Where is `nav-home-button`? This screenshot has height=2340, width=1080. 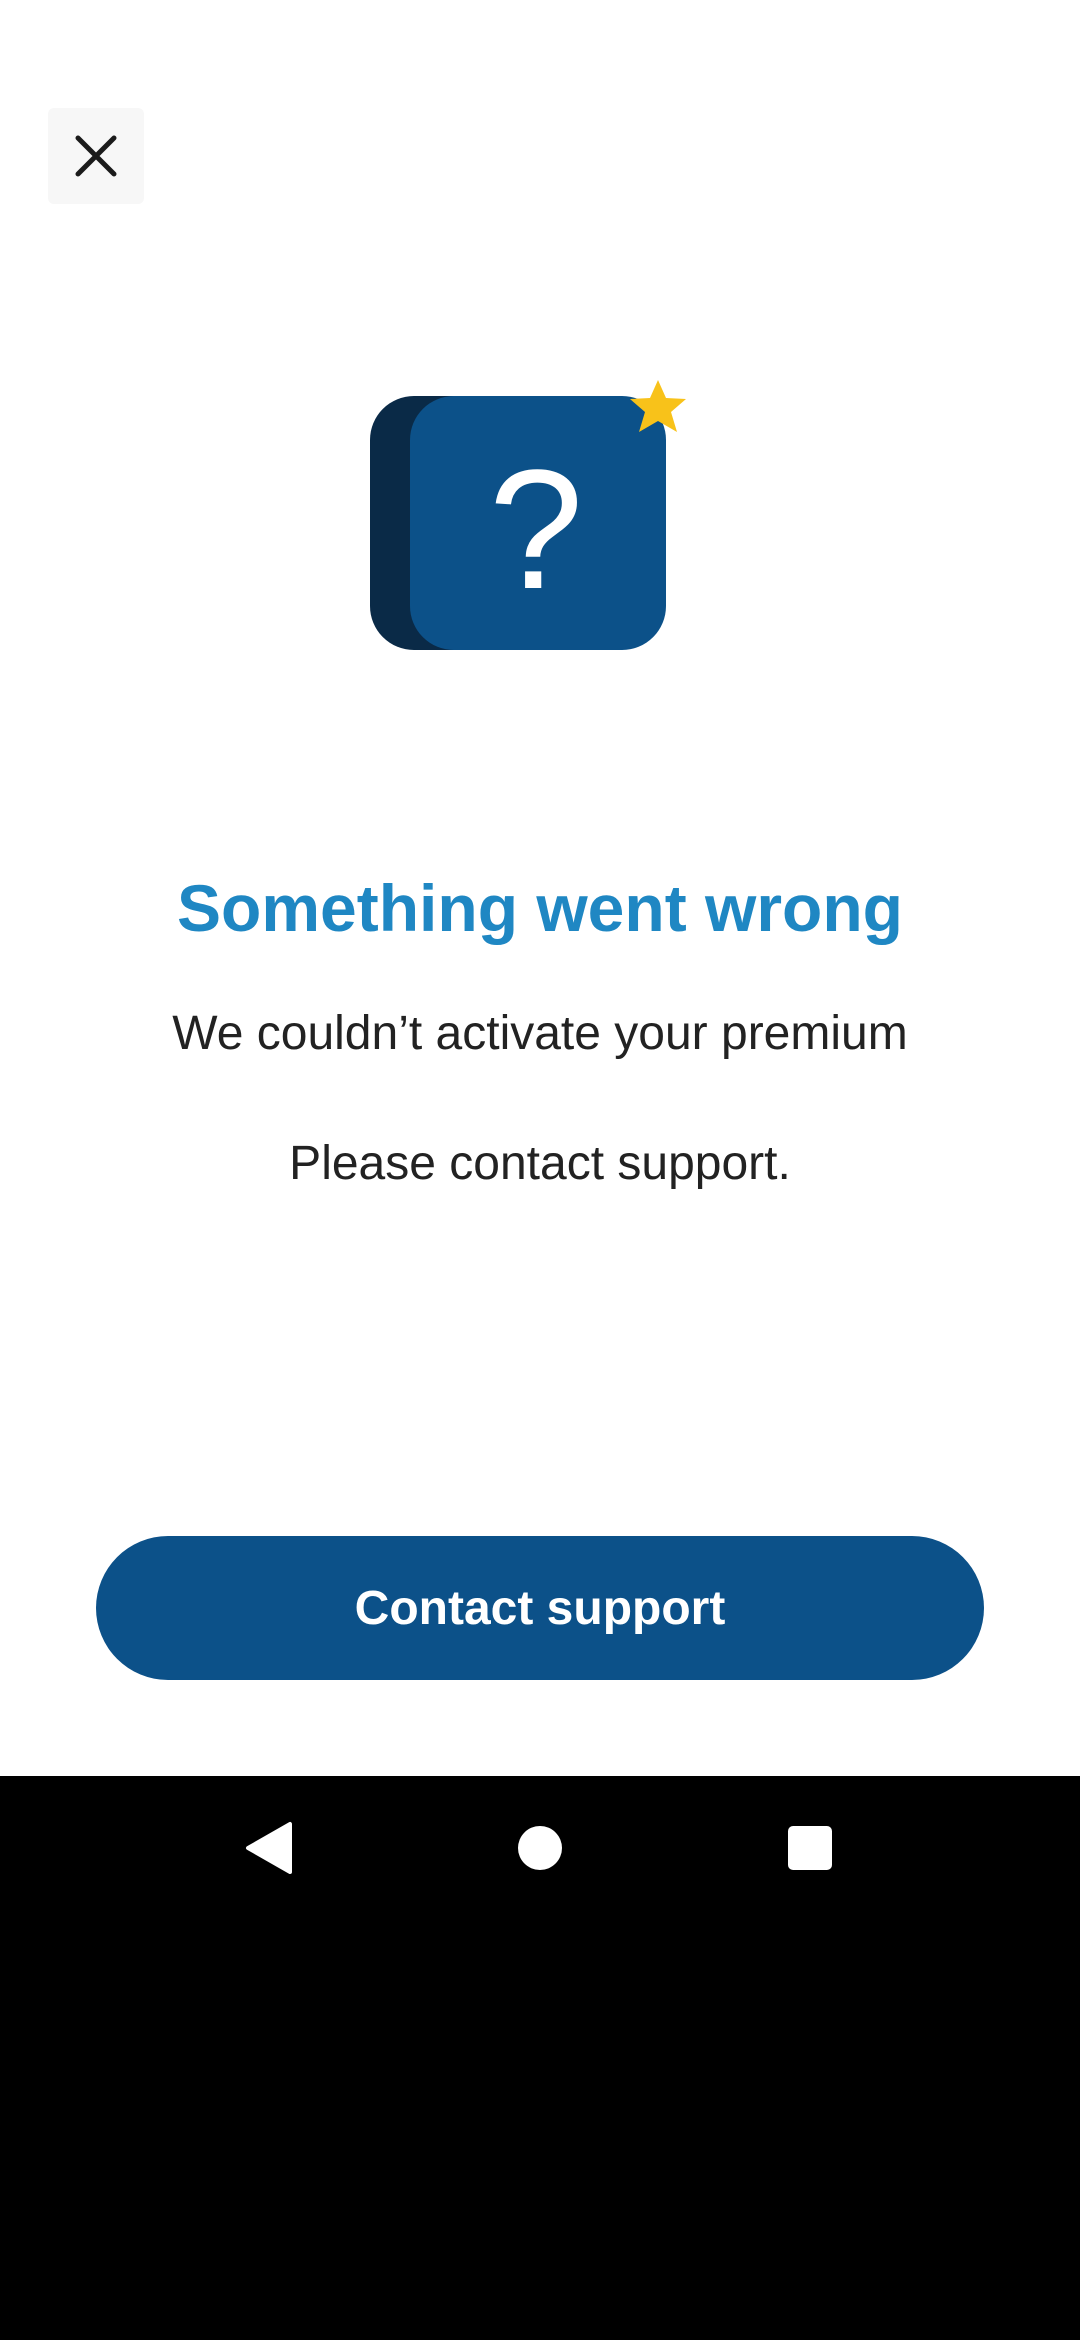
nav-home-button is located at coordinates (540, 1848).